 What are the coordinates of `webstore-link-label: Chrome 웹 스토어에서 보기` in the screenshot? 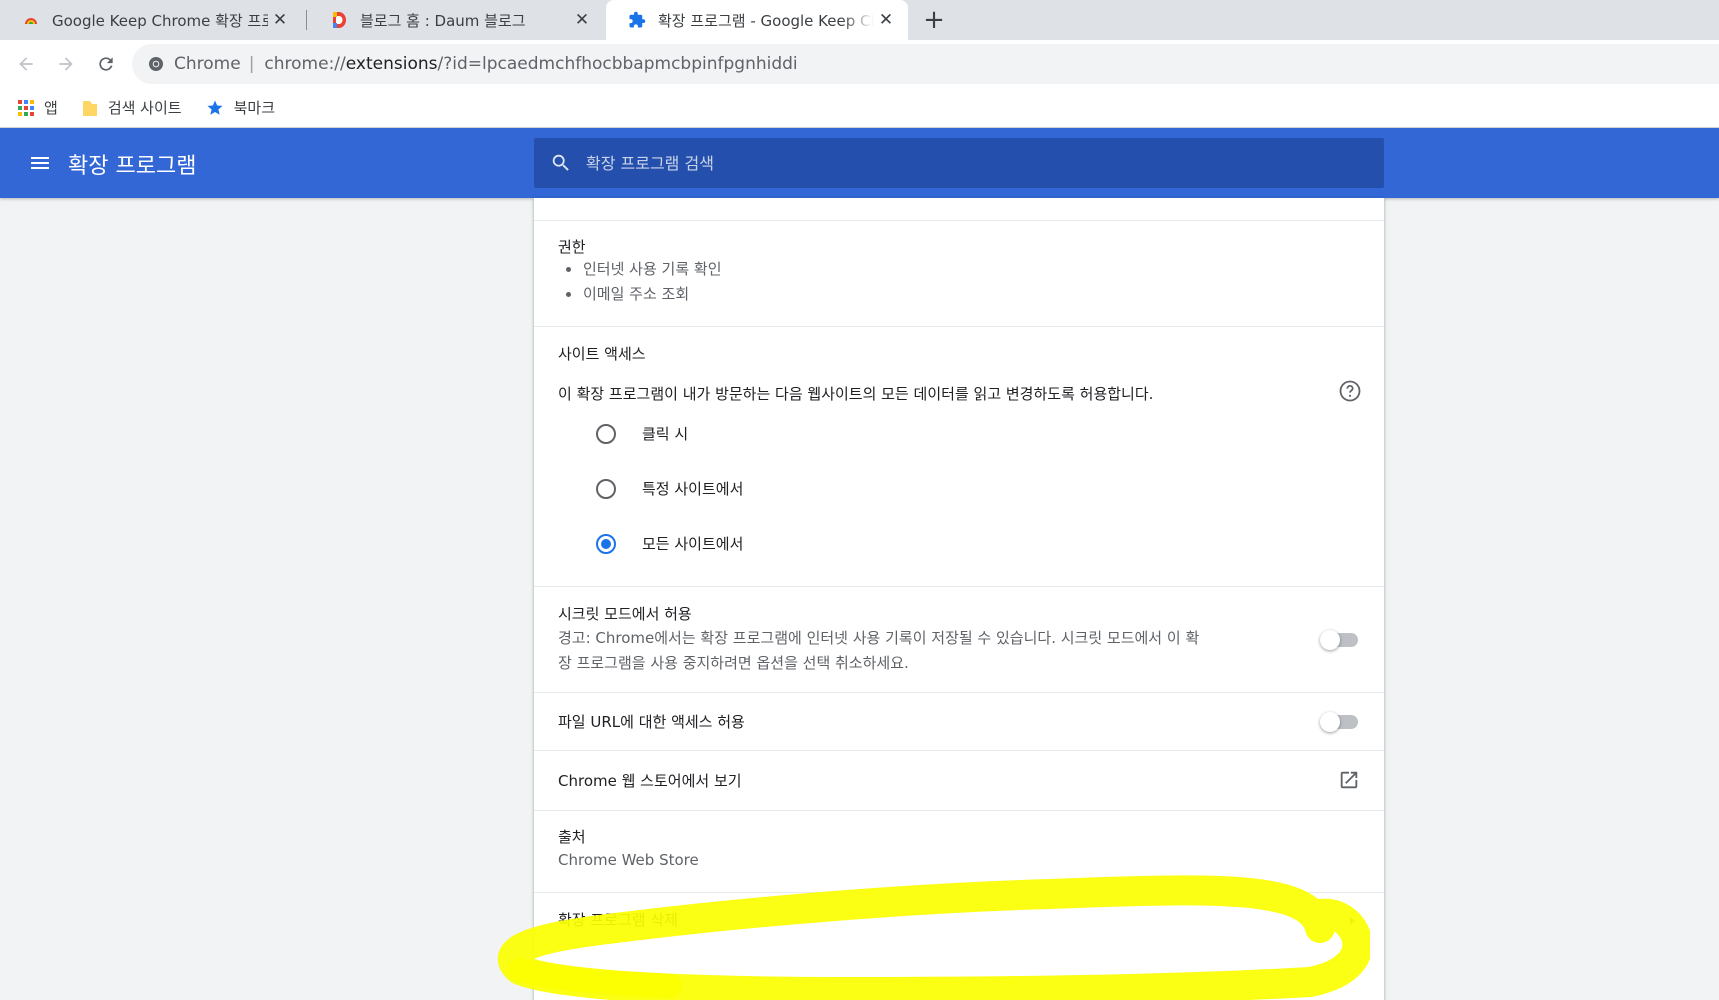 It's located at (650, 781).